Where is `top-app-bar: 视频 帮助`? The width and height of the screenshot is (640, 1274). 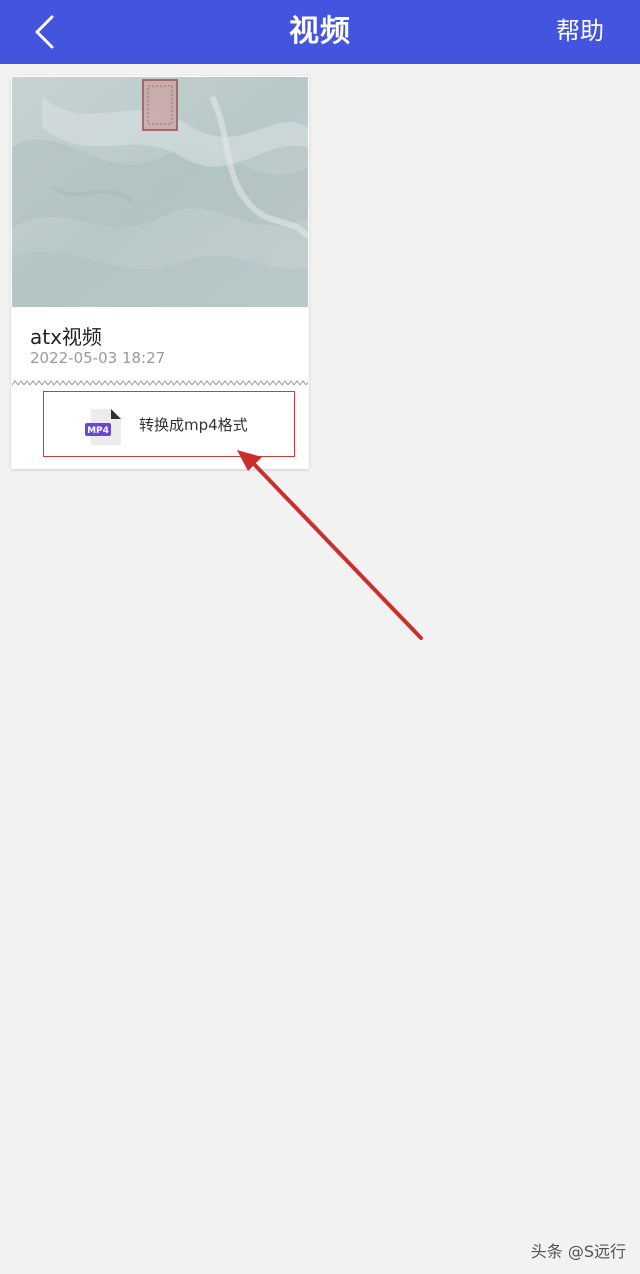
top-app-bar: 视频 帮助 is located at coordinates (320, 32).